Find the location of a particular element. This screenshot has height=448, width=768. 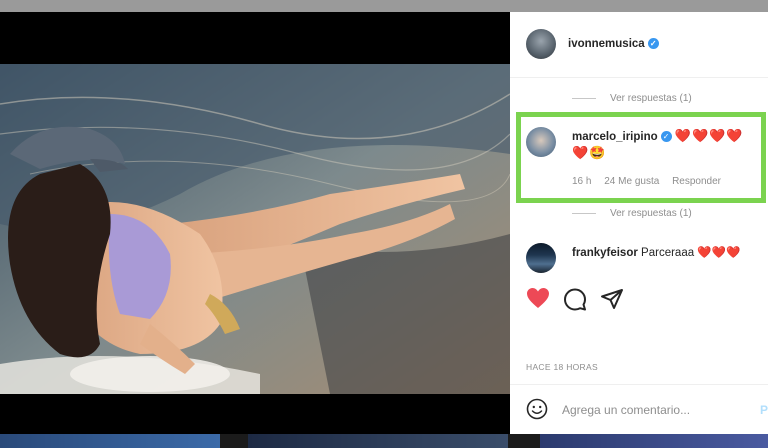

comment-composer: P is located at coordinates (639, 409).